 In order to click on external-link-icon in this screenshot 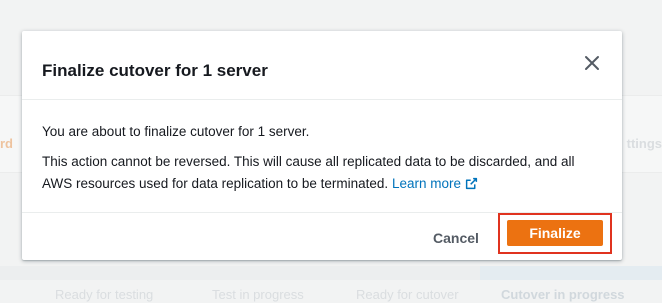, I will do `click(471, 183)`.